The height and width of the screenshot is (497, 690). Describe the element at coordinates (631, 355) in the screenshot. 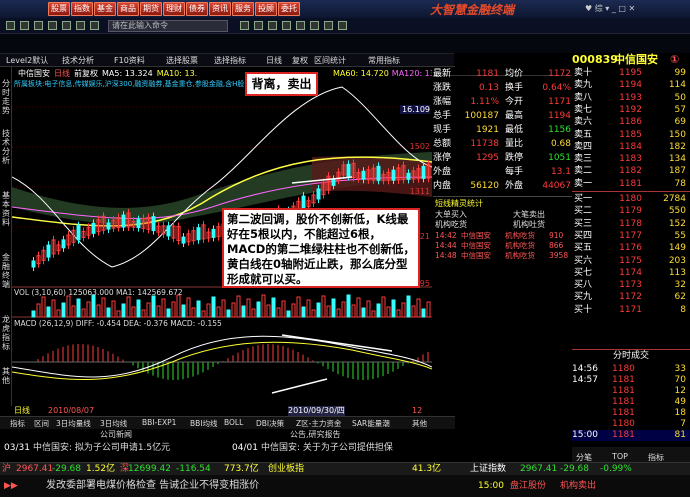

I see `ticks-title: 分时成交` at that location.